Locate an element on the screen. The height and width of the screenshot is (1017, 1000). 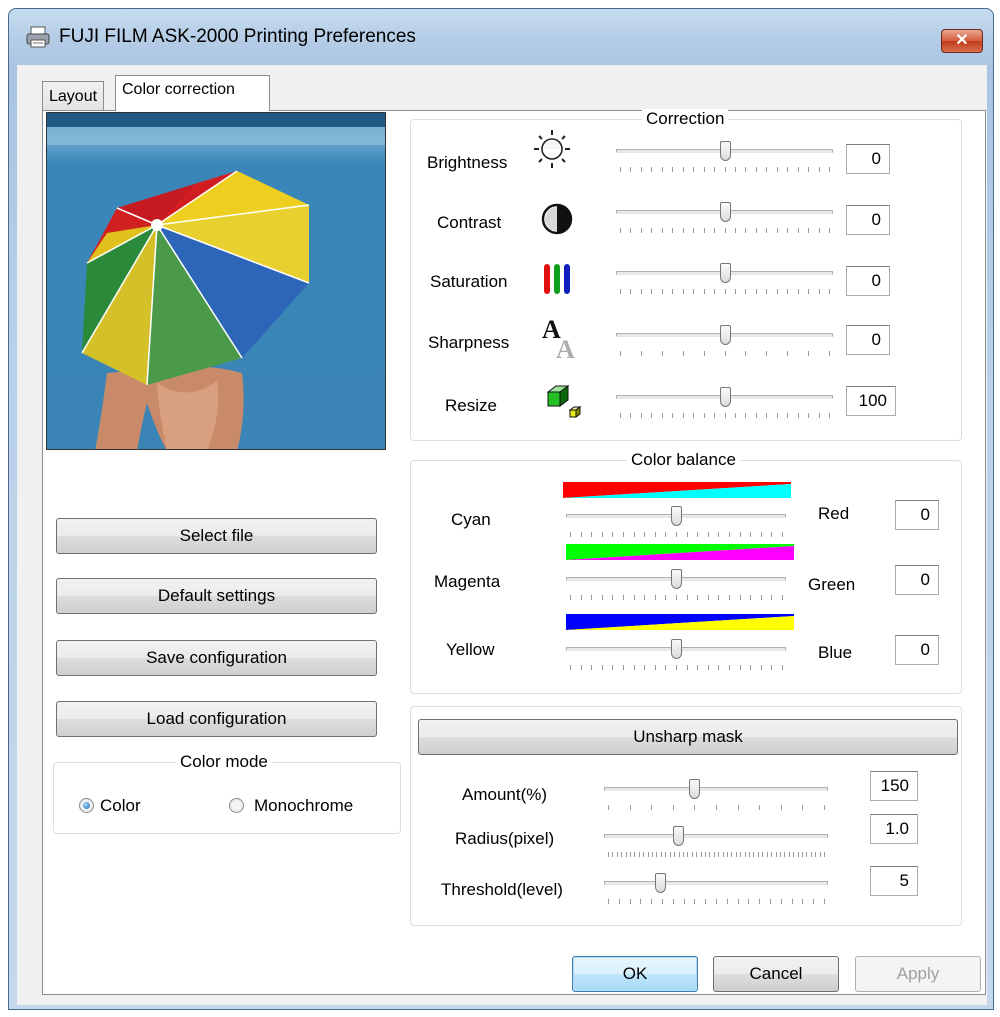
amount-value: 150 is located at coordinates (894, 786).